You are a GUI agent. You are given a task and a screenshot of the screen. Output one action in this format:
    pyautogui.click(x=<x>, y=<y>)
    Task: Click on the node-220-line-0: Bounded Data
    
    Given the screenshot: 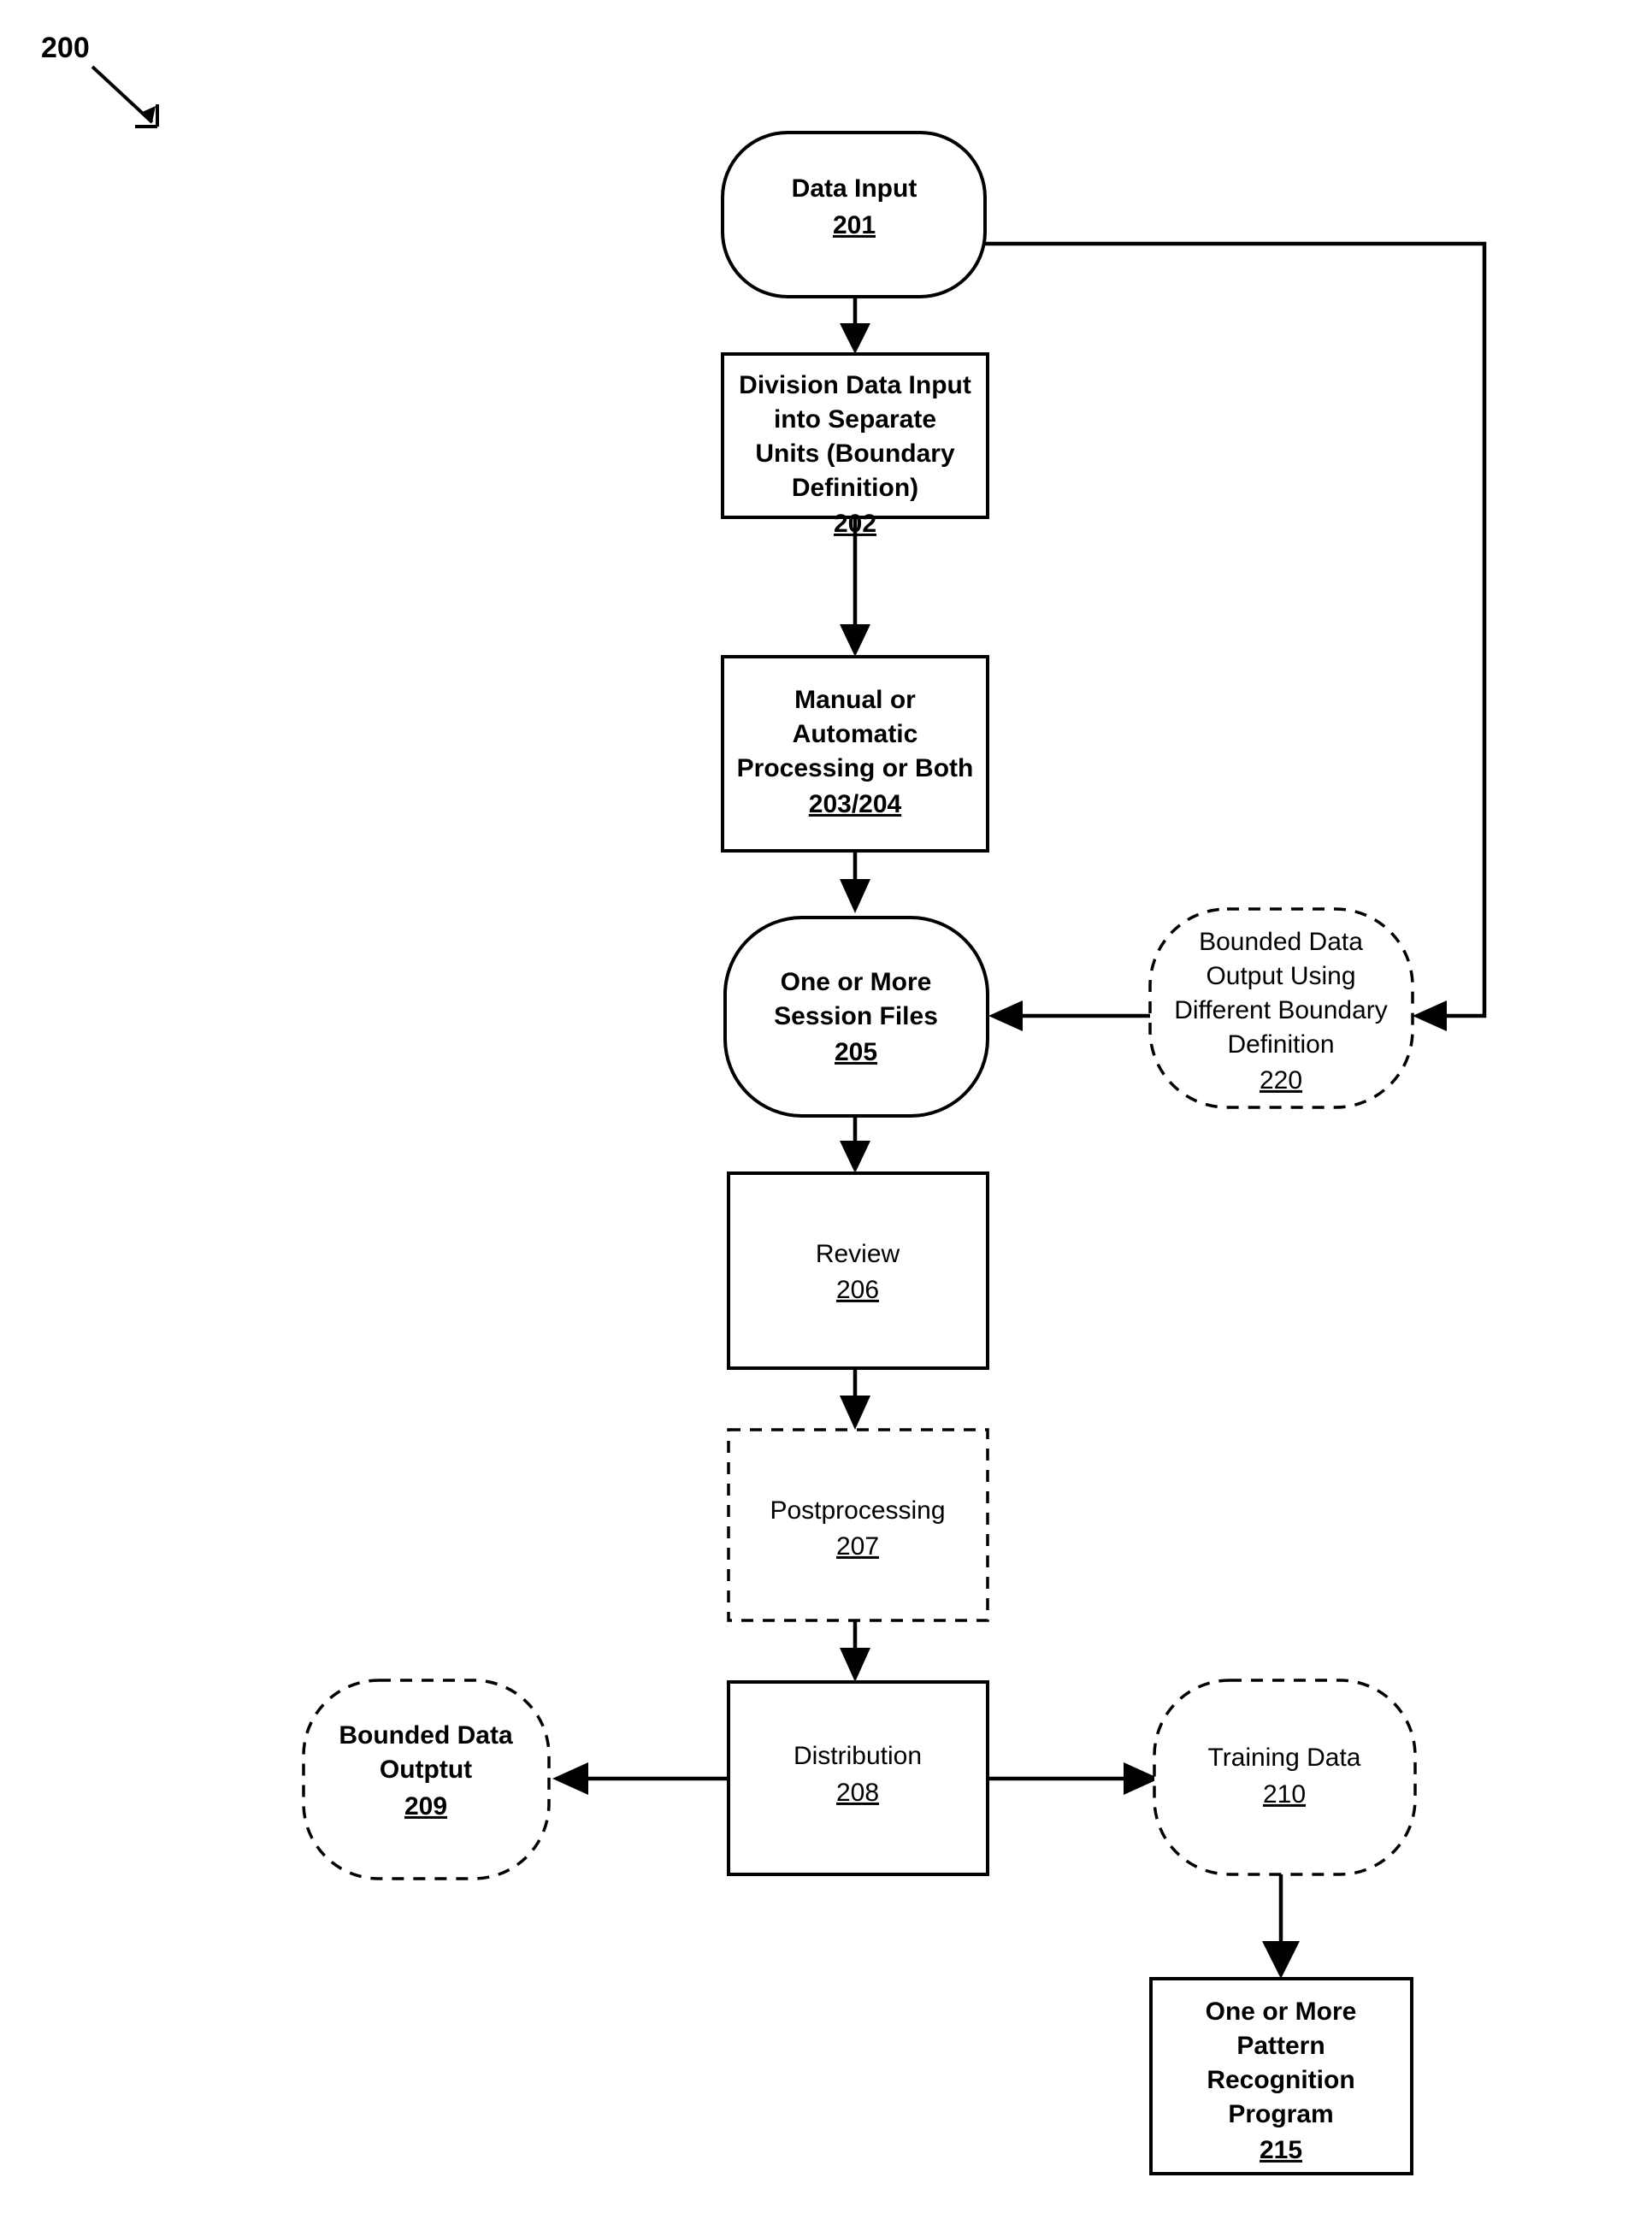 What is the action you would take?
    pyautogui.click(x=1281, y=942)
    